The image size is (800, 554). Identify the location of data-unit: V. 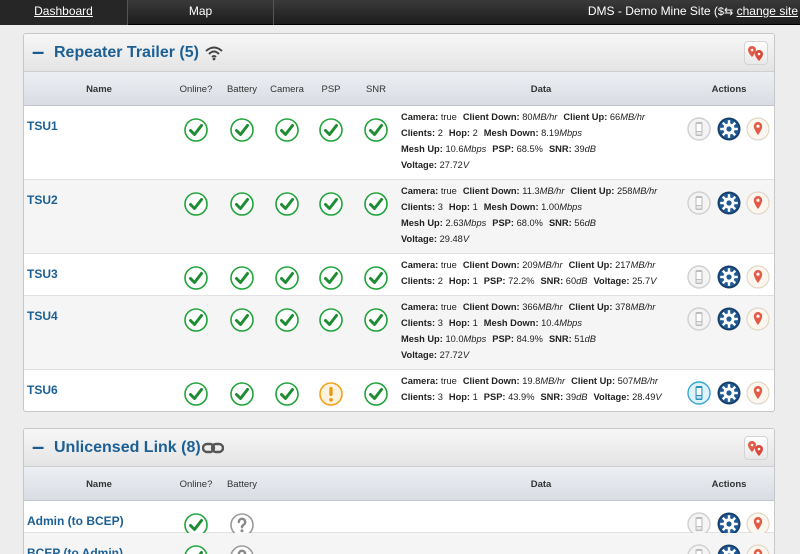
(466, 355).